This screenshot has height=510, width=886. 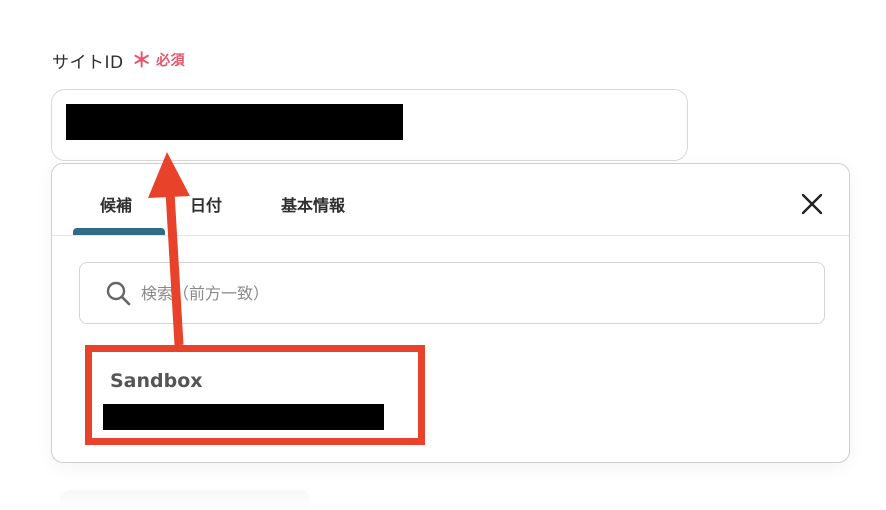 What do you see at coordinates (250, 395) in the screenshot?
I see `option-sandbox: Sandbox` at bounding box center [250, 395].